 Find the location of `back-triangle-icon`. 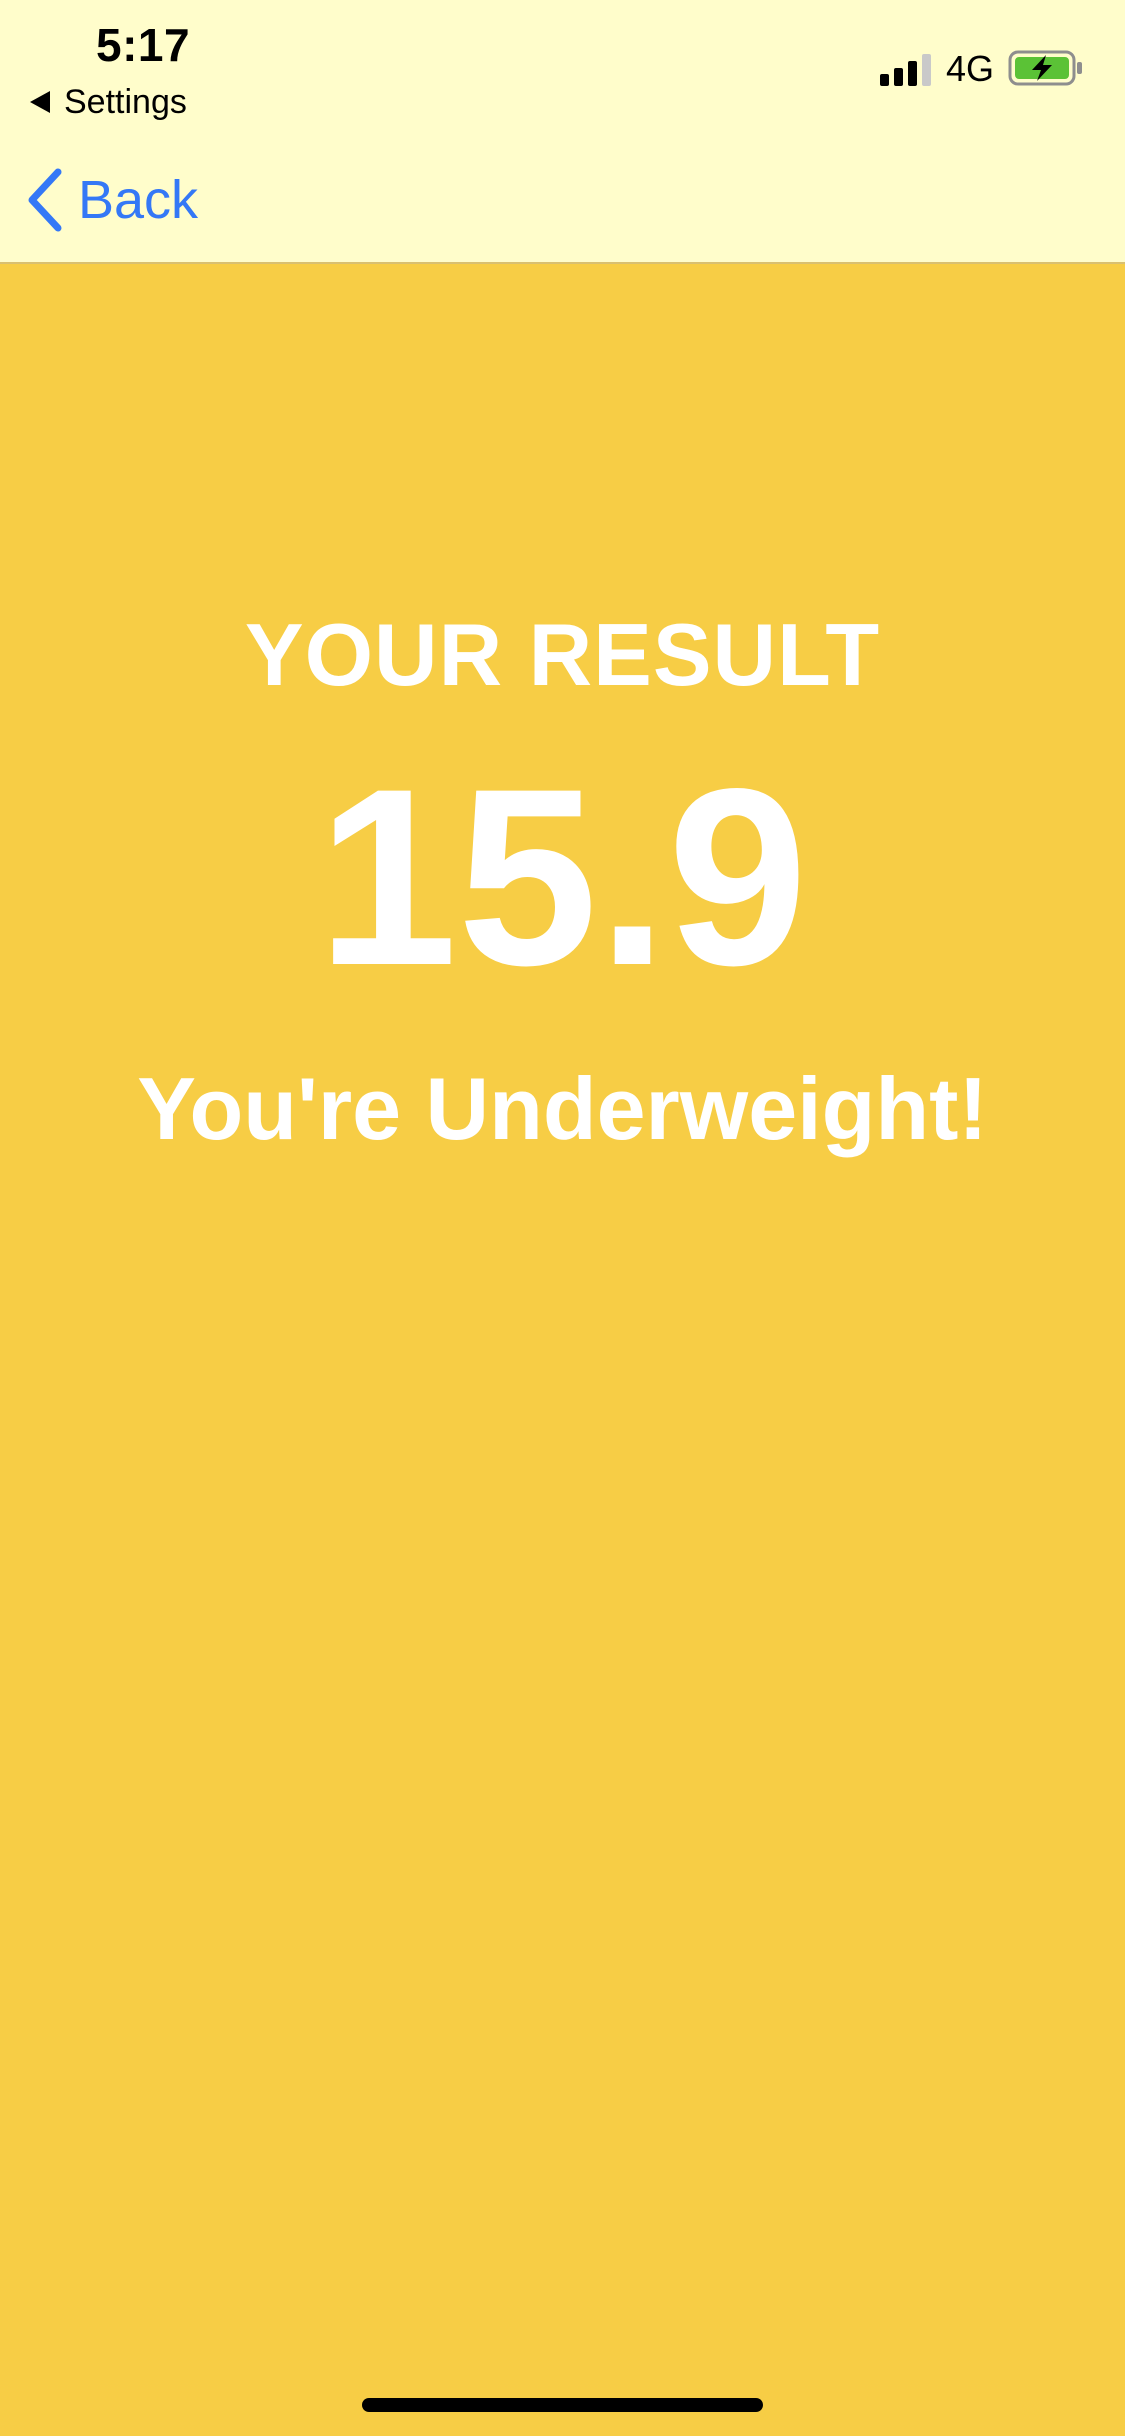

back-triangle-icon is located at coordinates (40, 102).